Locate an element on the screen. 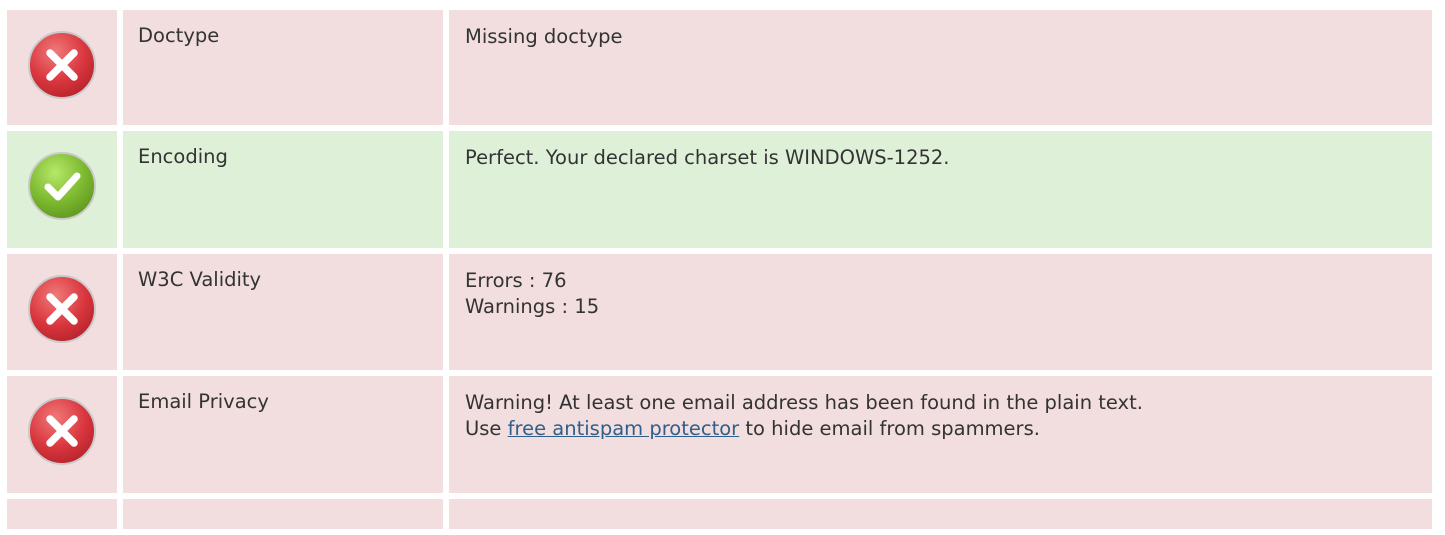  result-row-partial is located at coordinates (719, 514).